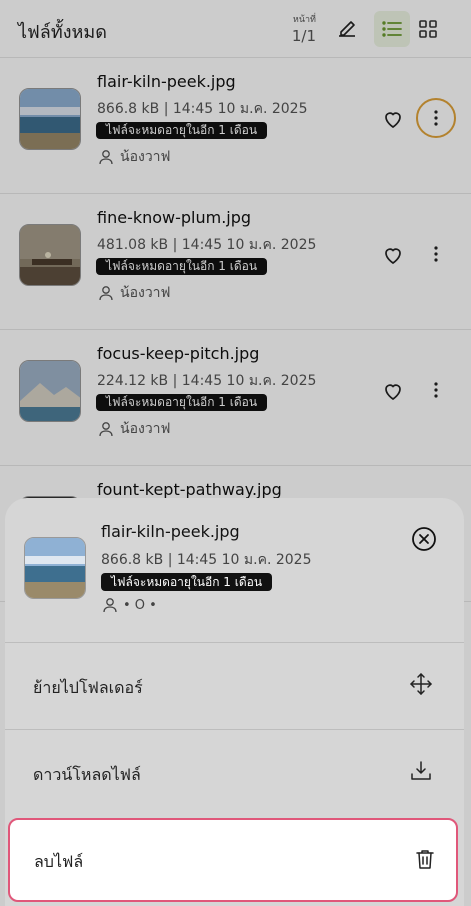  I want to click on sheet-file-name: flair-kiln-peek.jpg, so click(170, 531).